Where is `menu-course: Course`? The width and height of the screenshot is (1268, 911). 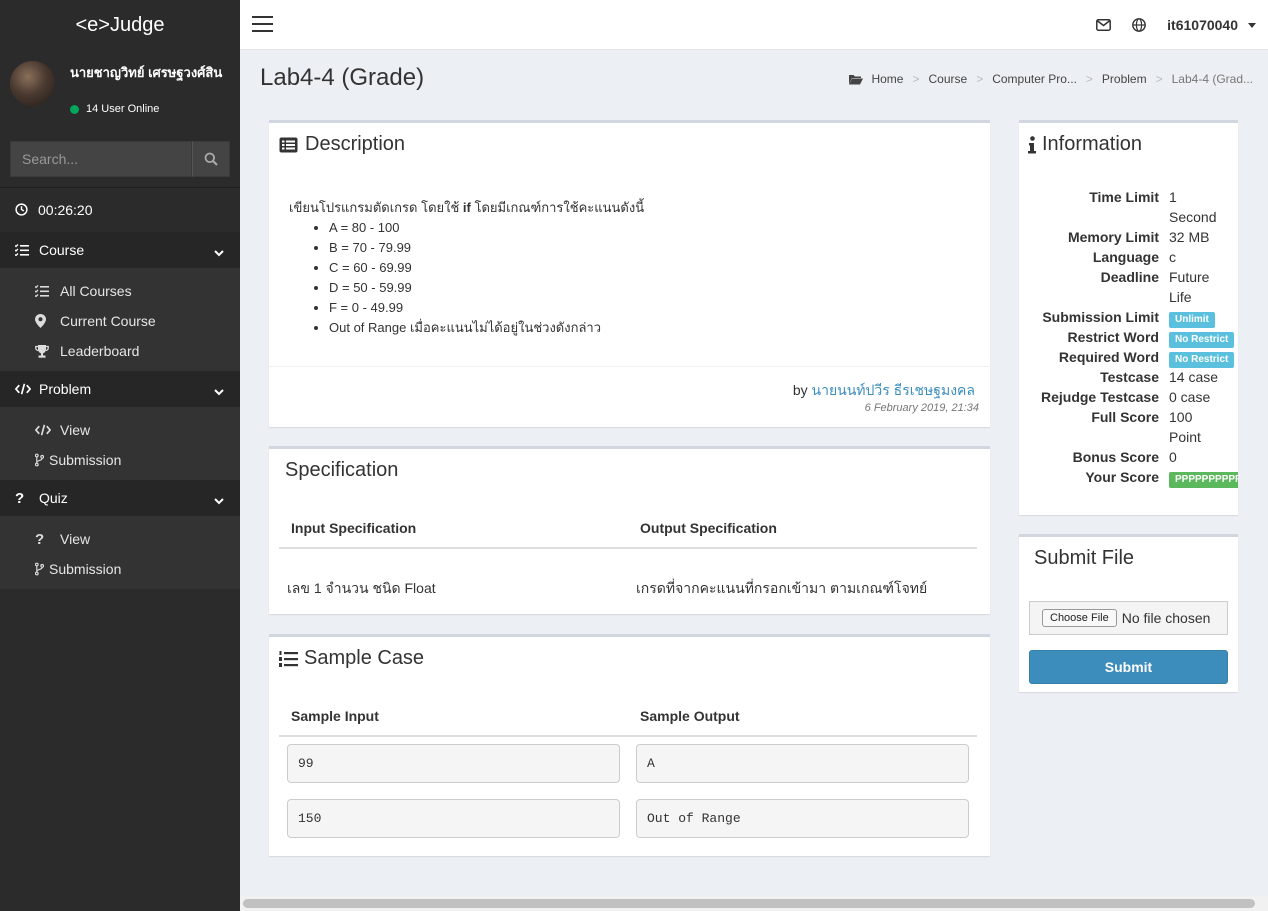
menu-course: Course is located at coordinates (120, 250).